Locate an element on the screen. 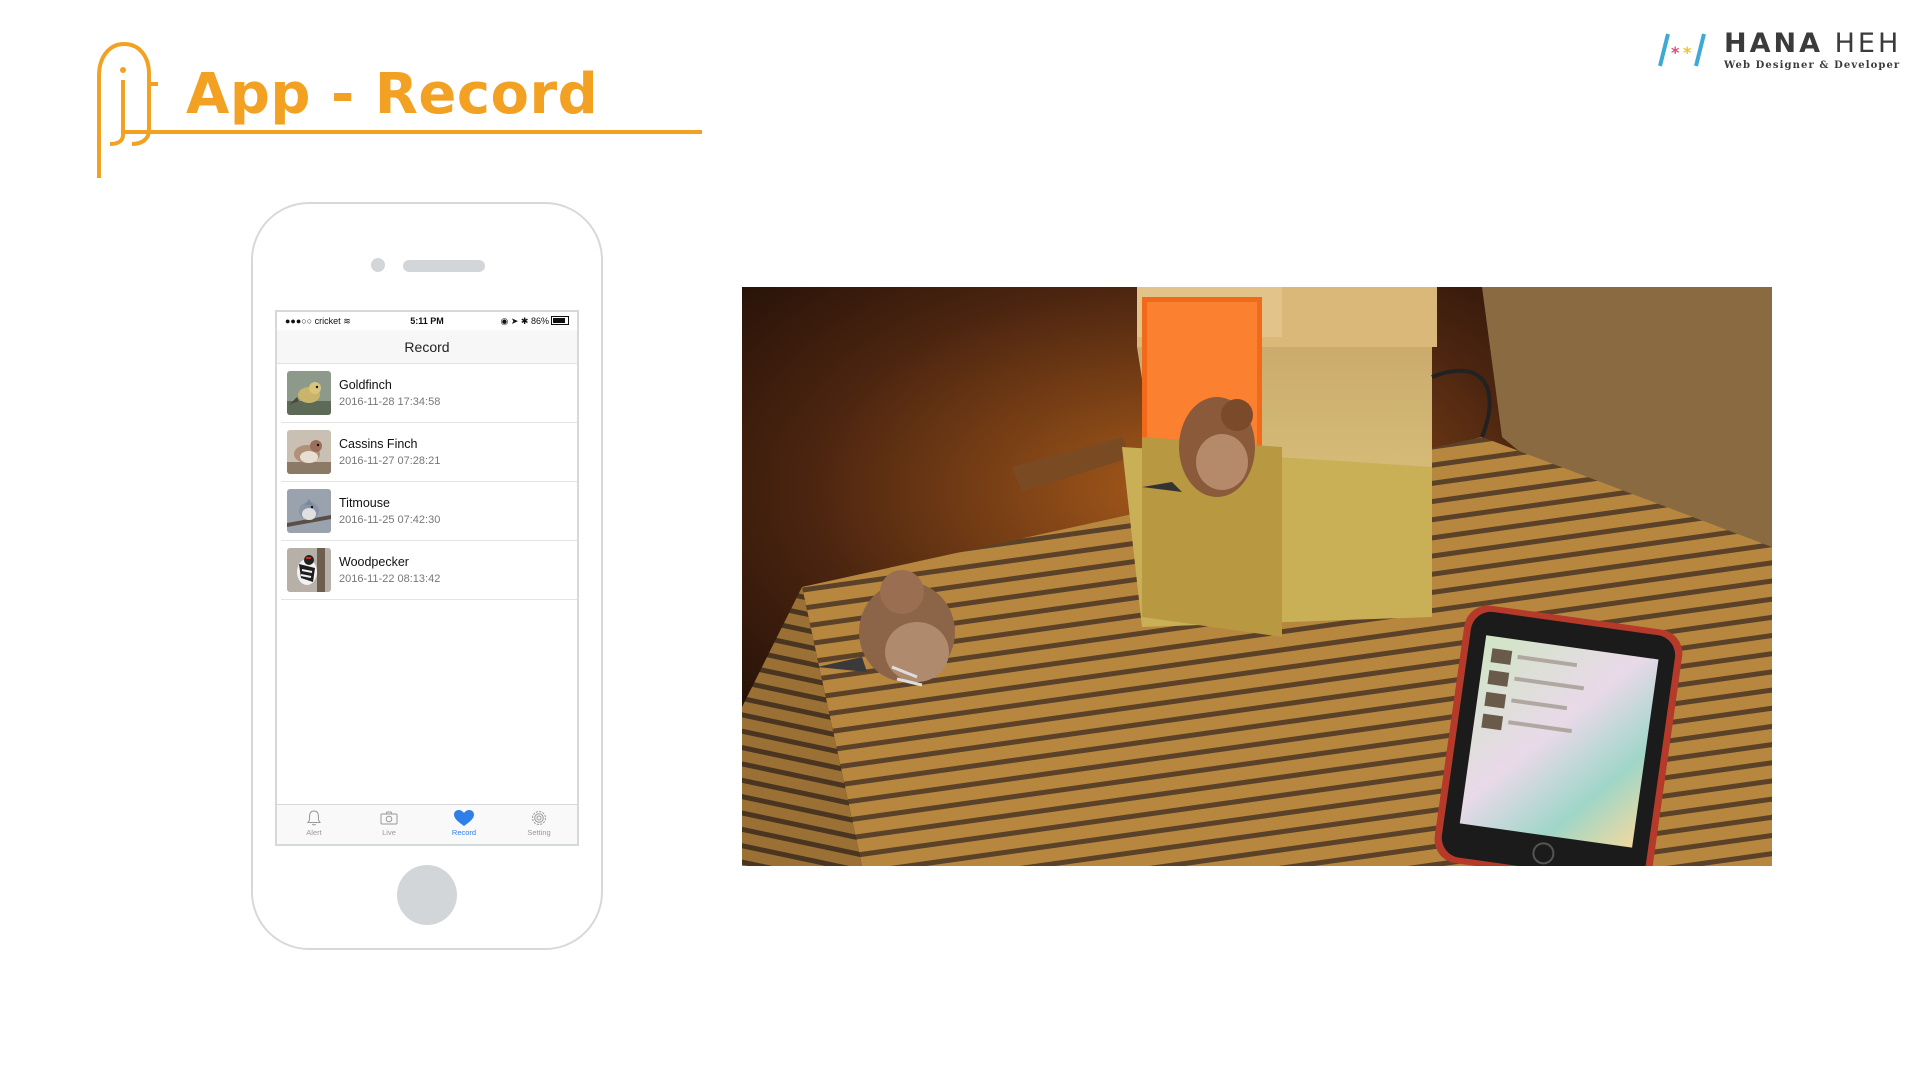 This screenshot has width=1920, height=1080. bird-logo-icon is located at coordinates (128, 110).